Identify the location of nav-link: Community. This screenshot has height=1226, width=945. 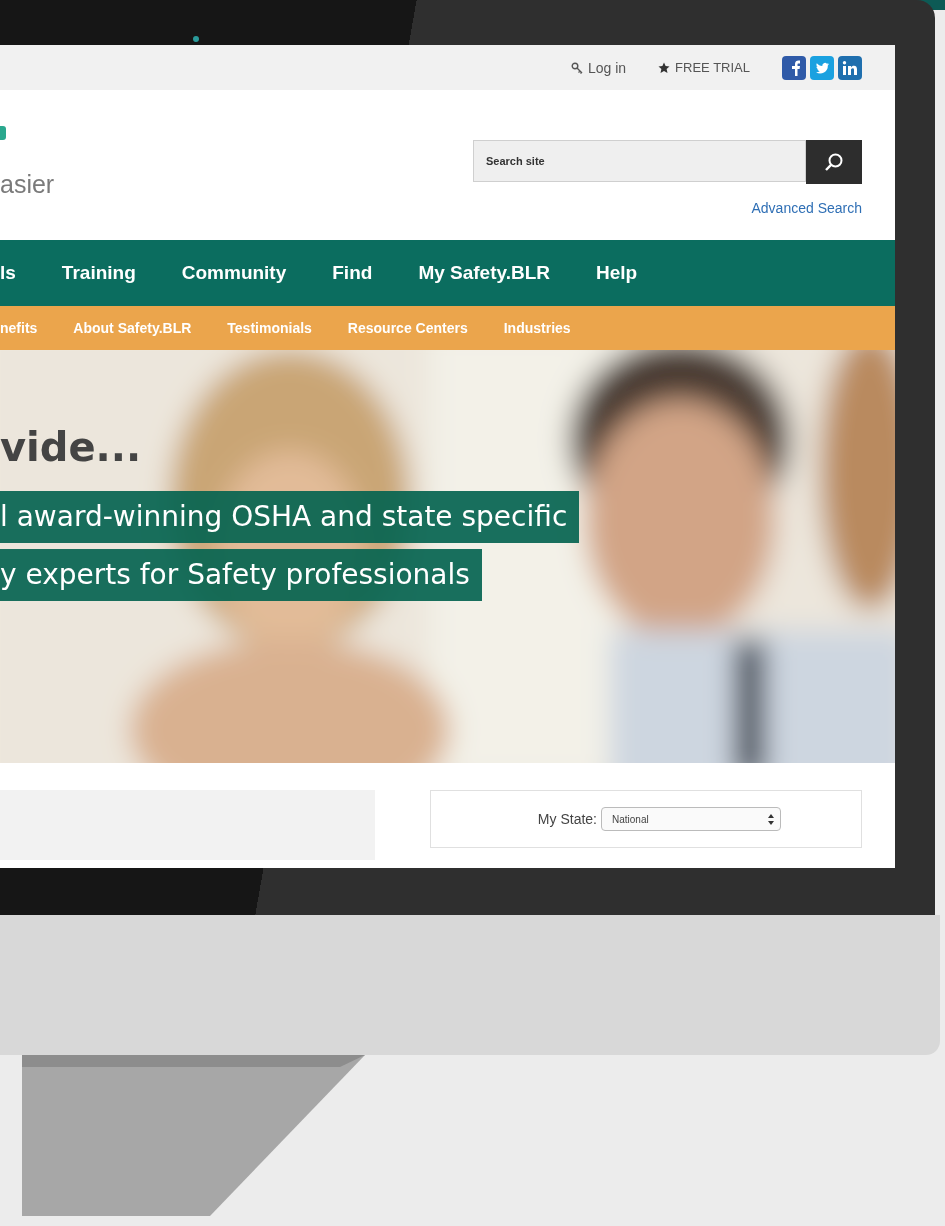
(234, 273).